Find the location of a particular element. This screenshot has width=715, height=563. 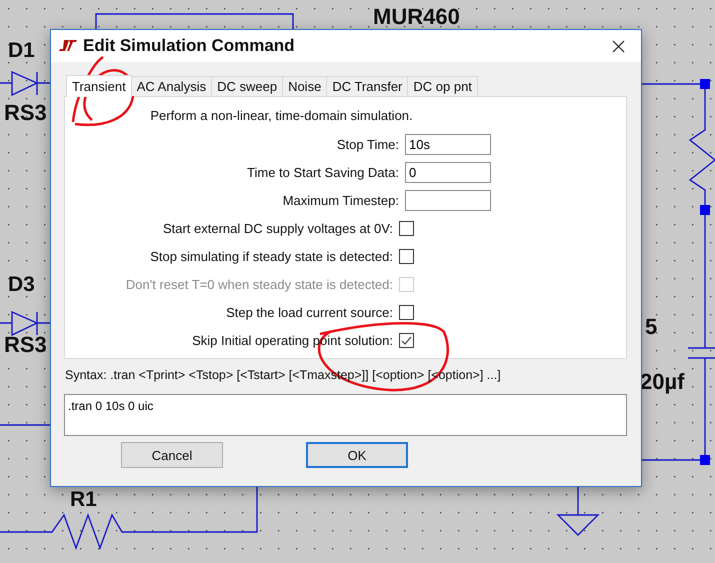

command-field: .tran 0 10s 0 uic is located at coordinates (345, 415).